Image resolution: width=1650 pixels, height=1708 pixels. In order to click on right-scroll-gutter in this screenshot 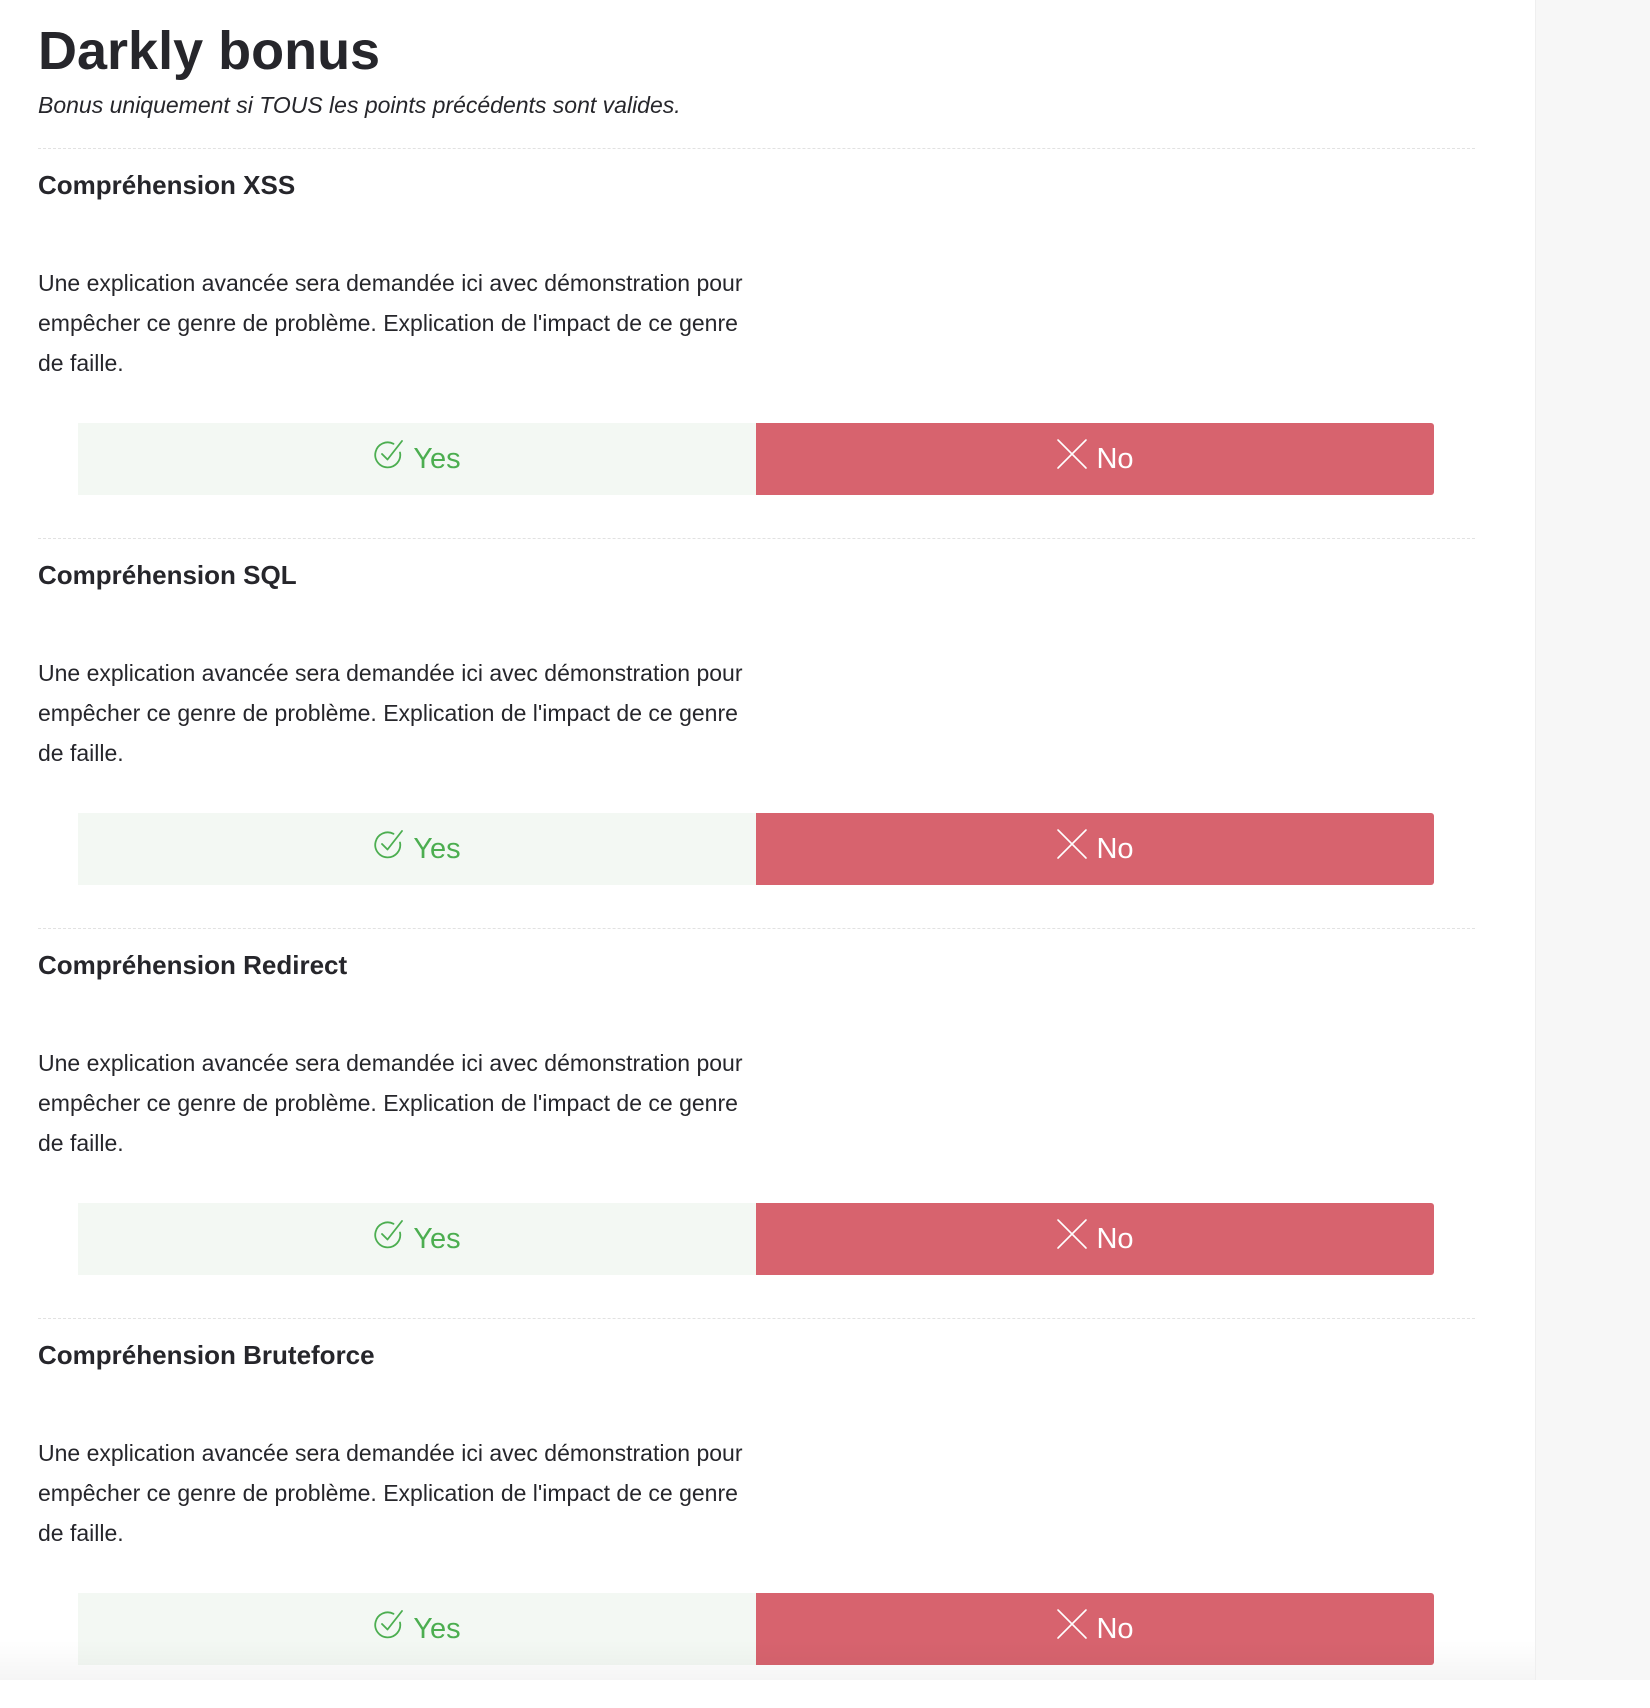, I will do `click(1592, 840)`.